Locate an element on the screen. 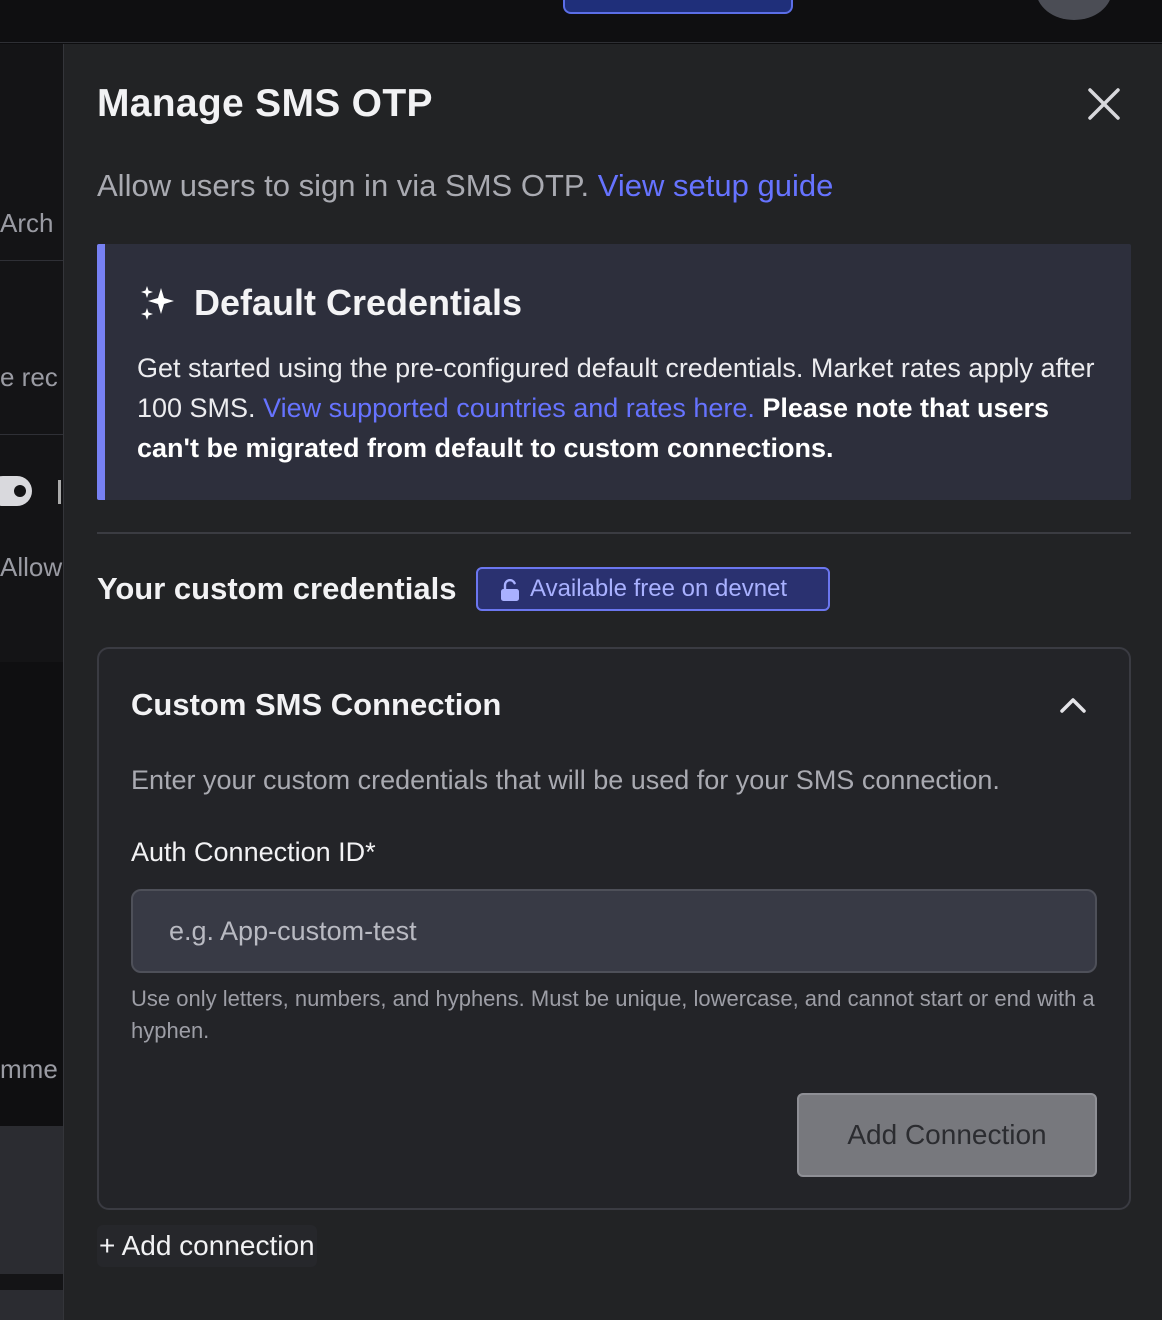 The width and height of the screenshot is (1162, 1320). card-title: Custom SMS Connection is located at coordinates (316, 704).